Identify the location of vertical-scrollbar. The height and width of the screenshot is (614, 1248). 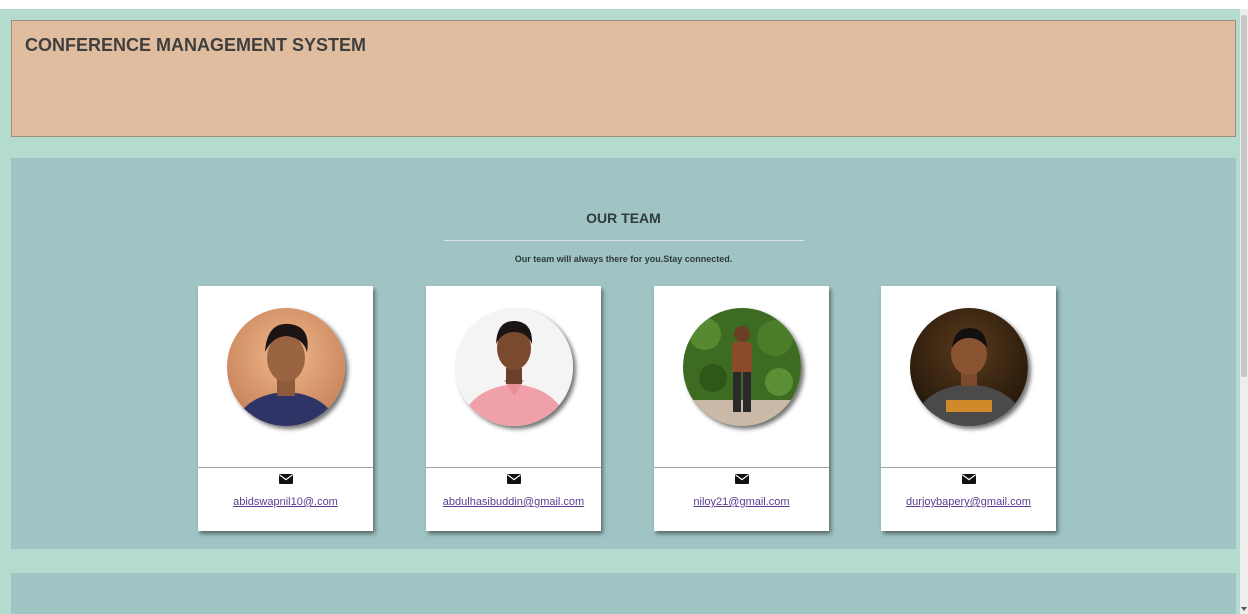
(1244, 311).